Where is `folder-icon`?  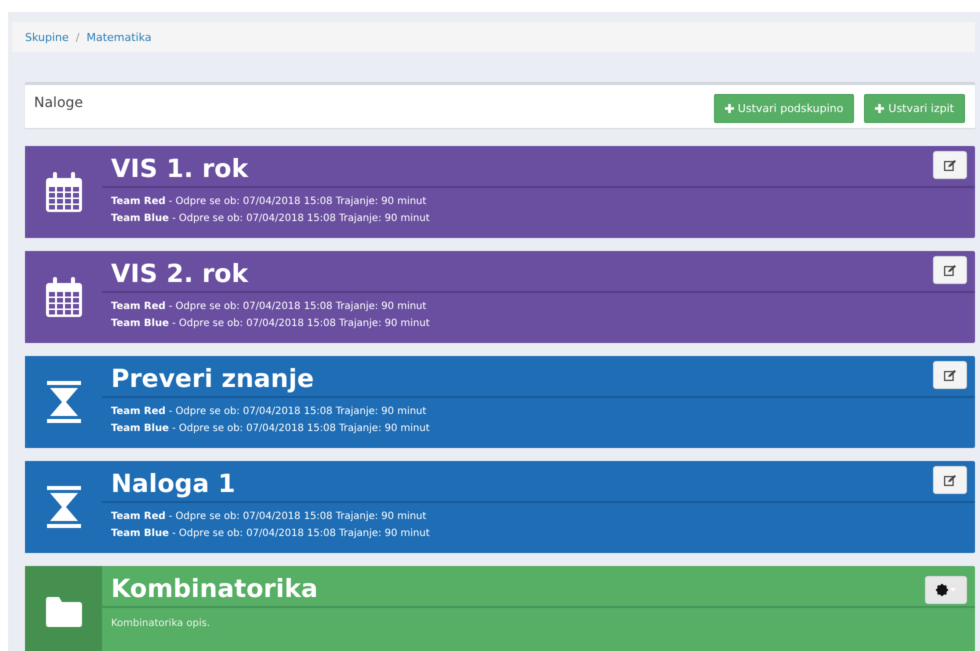 folder-icon is located at coordinates (64, 612).